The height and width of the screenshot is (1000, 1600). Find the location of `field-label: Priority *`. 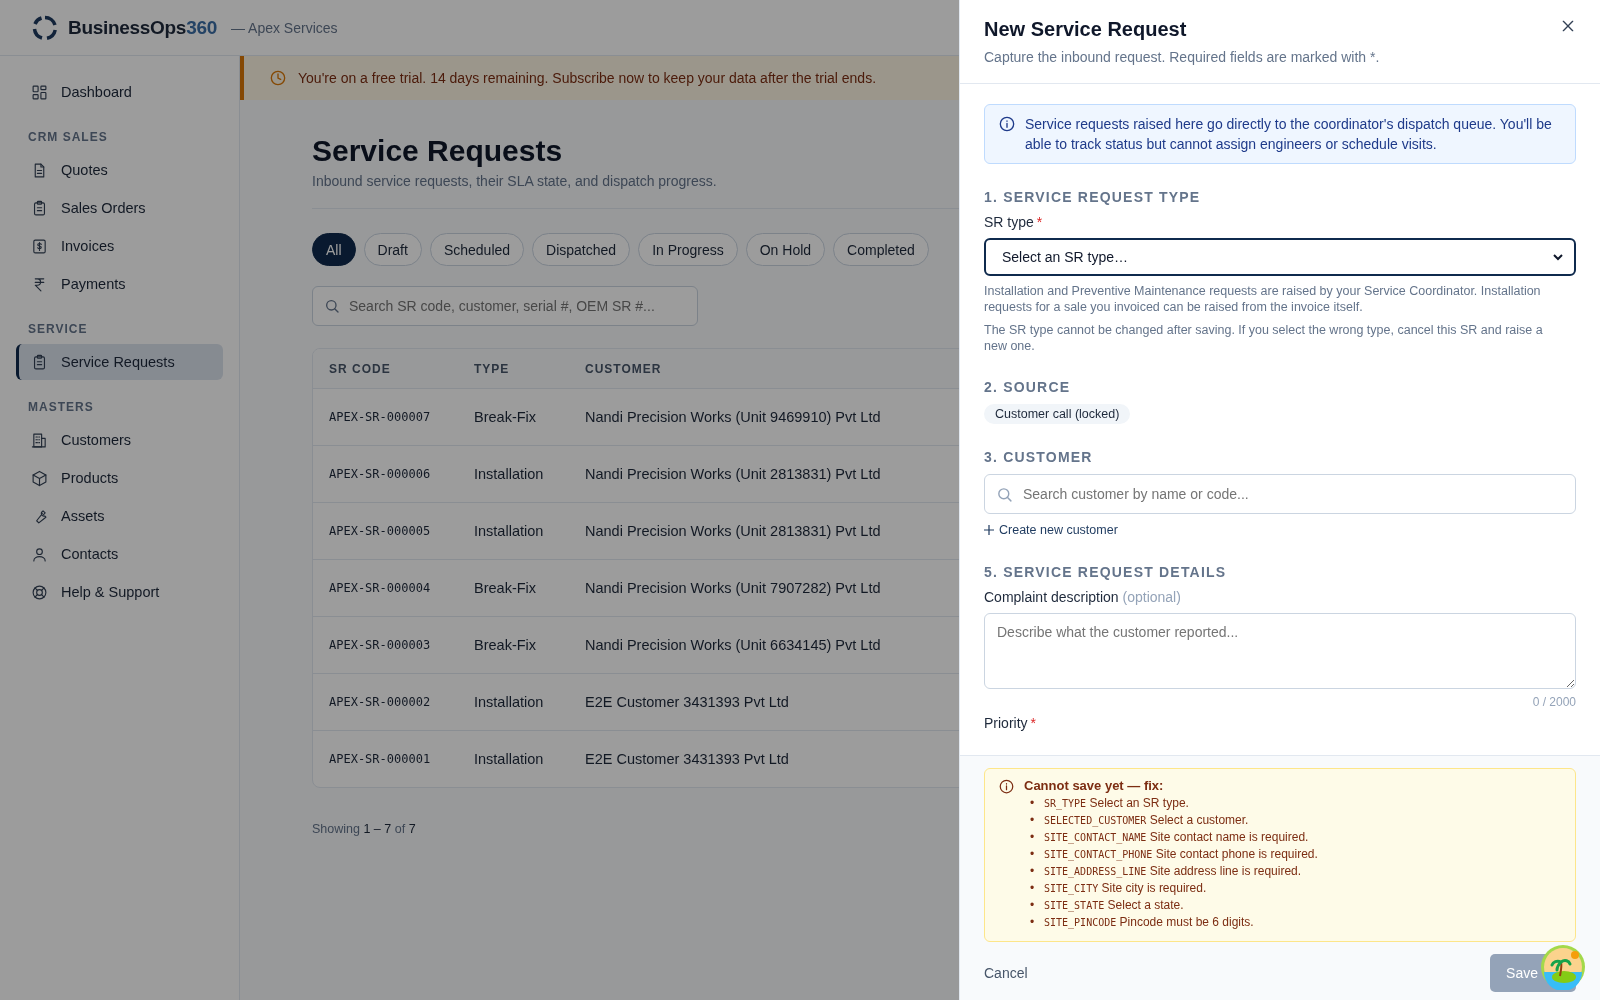

field-label: Priority * is located at coordinates (1010, 723).